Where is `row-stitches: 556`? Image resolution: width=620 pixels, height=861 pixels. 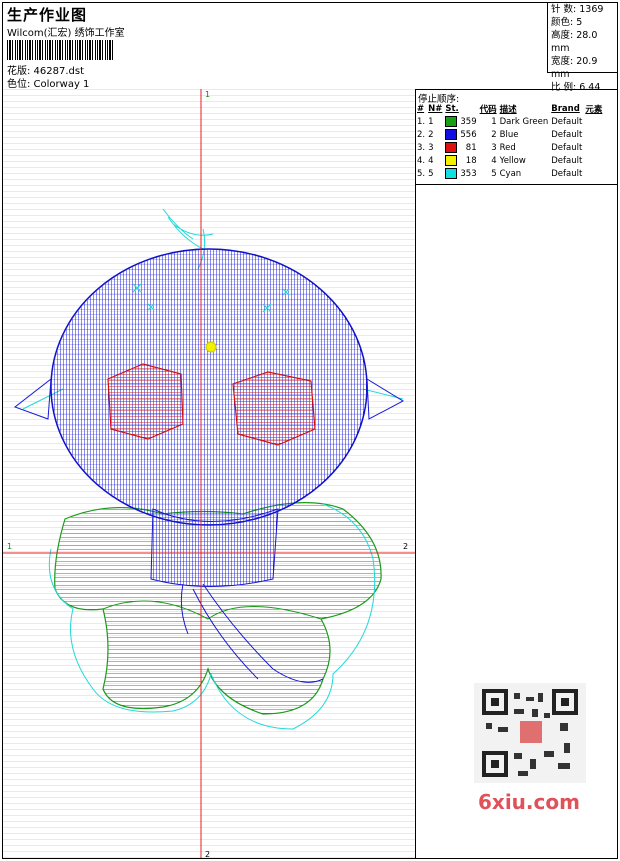 row-stitches: 556 is located at coordinates (468, 134).